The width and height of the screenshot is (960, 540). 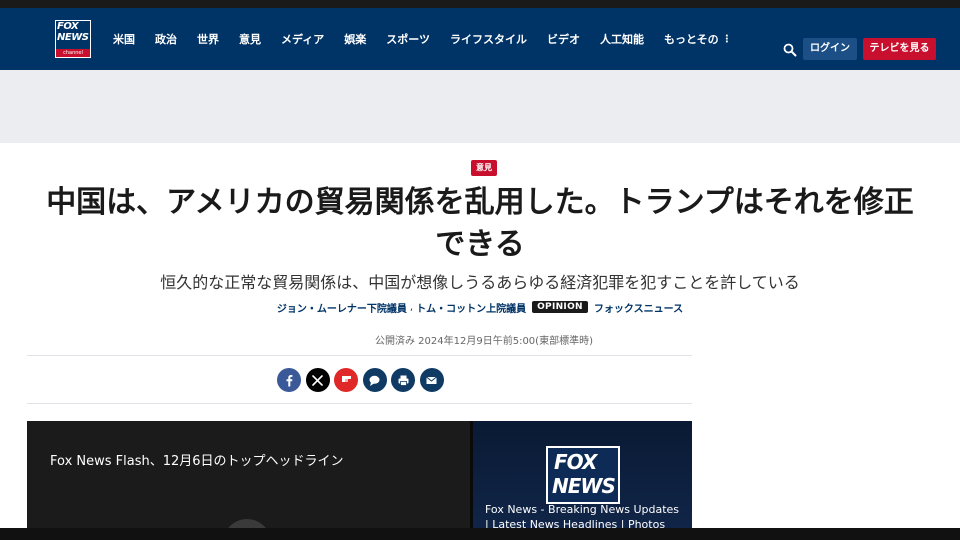 I want to click on author-link-2: トム・コットン上院議員, so click(x=471, y=307).